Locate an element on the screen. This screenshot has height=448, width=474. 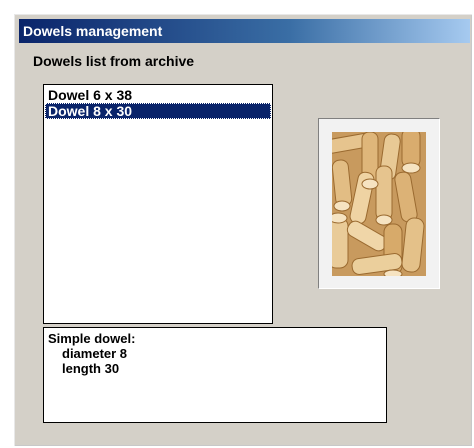
description-length: length 30 is located at coordinates (91, 368).